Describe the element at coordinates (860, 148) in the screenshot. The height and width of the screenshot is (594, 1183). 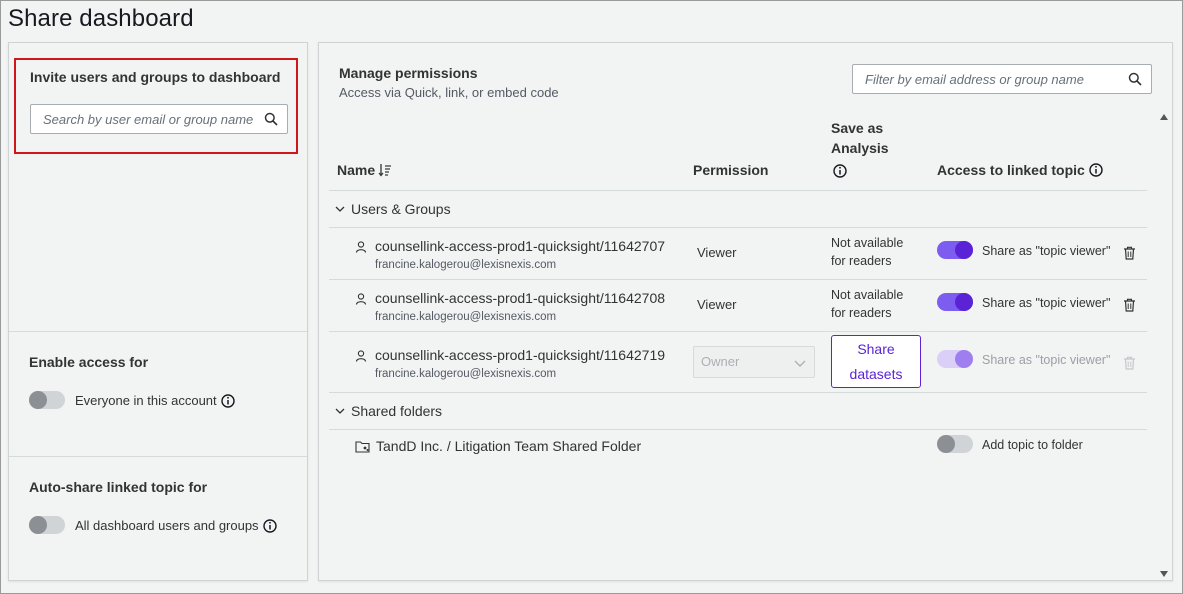
I see `column-header-save-as-line2: Analysis` at that location.